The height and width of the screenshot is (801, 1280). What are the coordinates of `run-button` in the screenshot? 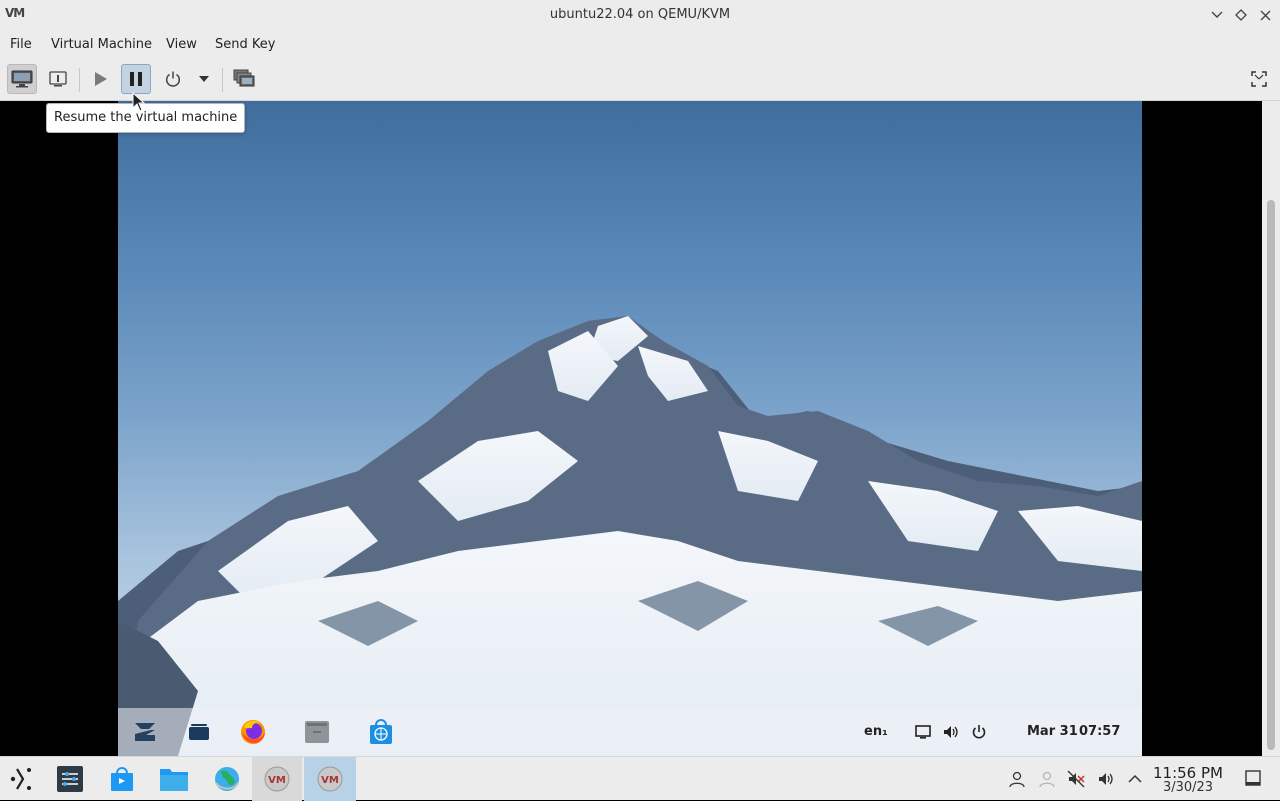 It's located at (100, 79).